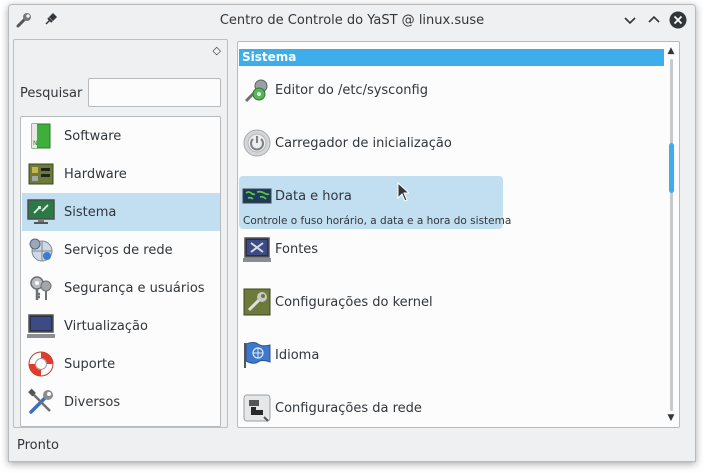  I want to click on sidebar-item-virtualizacao: Virtualização, so click(121, 326).